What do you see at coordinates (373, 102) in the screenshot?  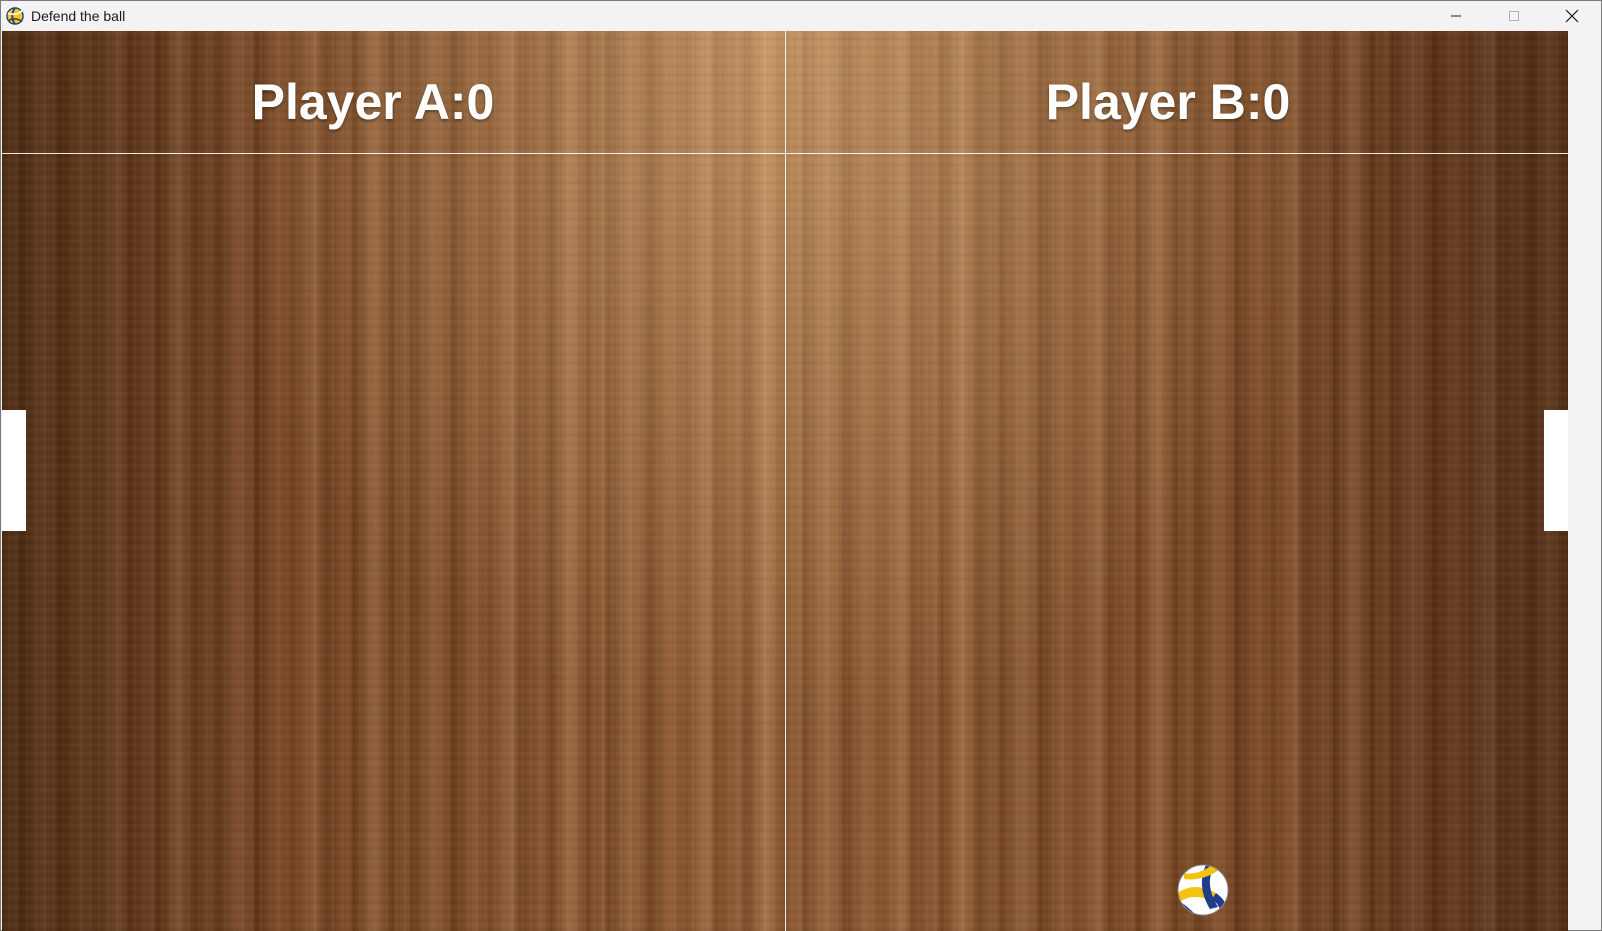 I see `player-a-score: Player A:0` at bounding box center [373, 102].